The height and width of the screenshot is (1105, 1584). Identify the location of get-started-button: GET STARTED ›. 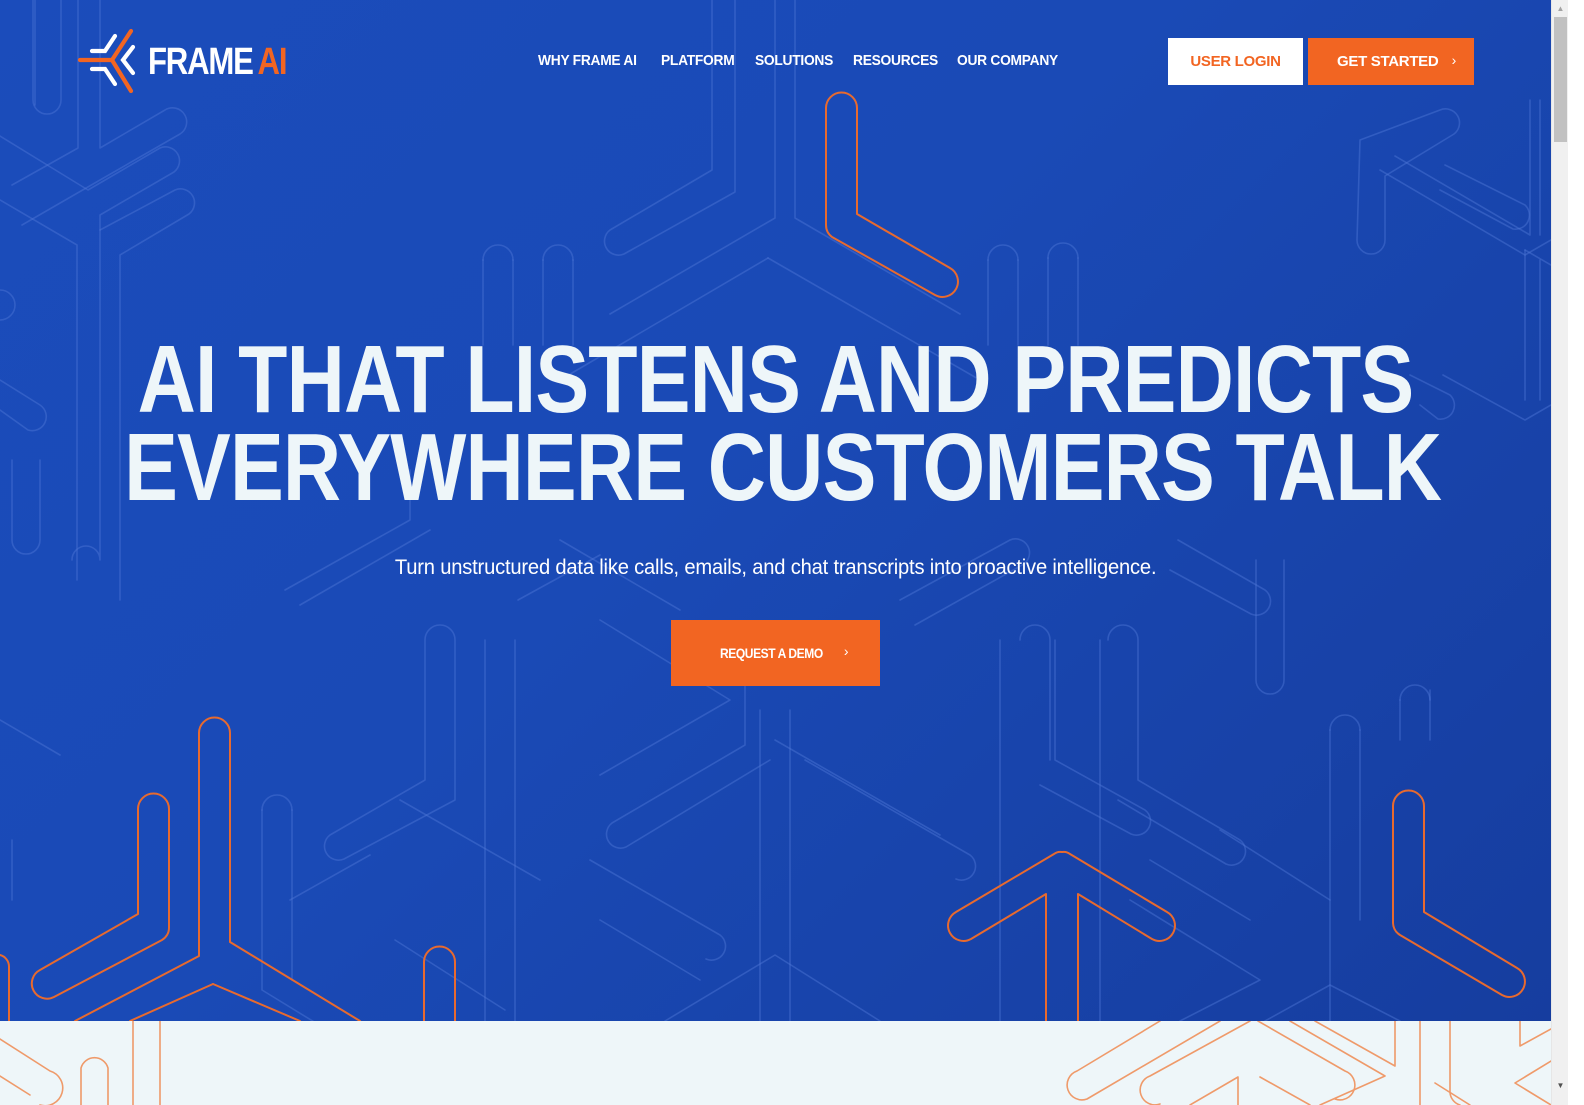
(1391, 61).